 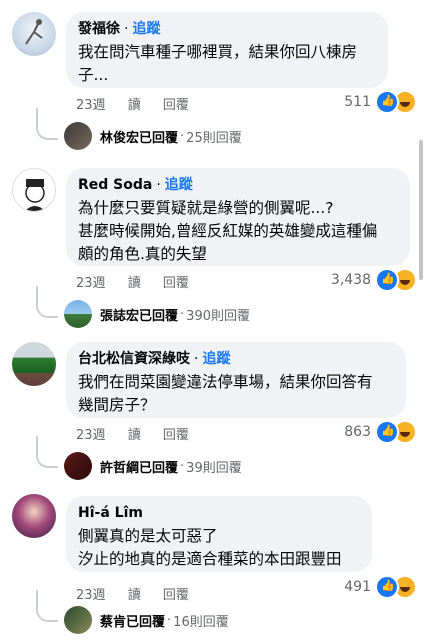 What do you see at coordinates (206, 208) in the screenshot?
I see `comment-line: 為什麼只要質疑就是綠營的側翼呢...?` at bounding box center [206, 208].